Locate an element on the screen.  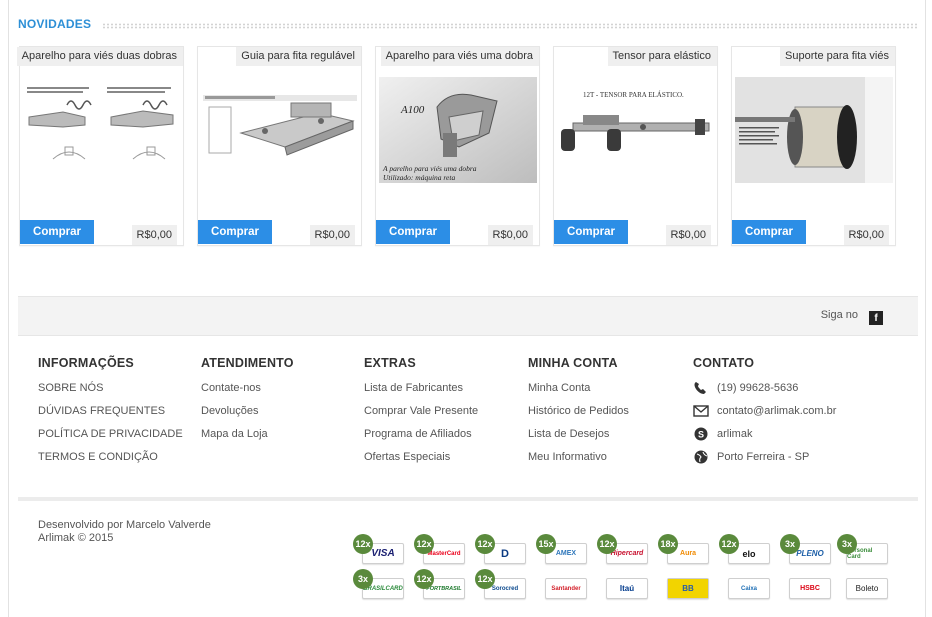
payment-name: Boleto is located at coordinates (867, 588).